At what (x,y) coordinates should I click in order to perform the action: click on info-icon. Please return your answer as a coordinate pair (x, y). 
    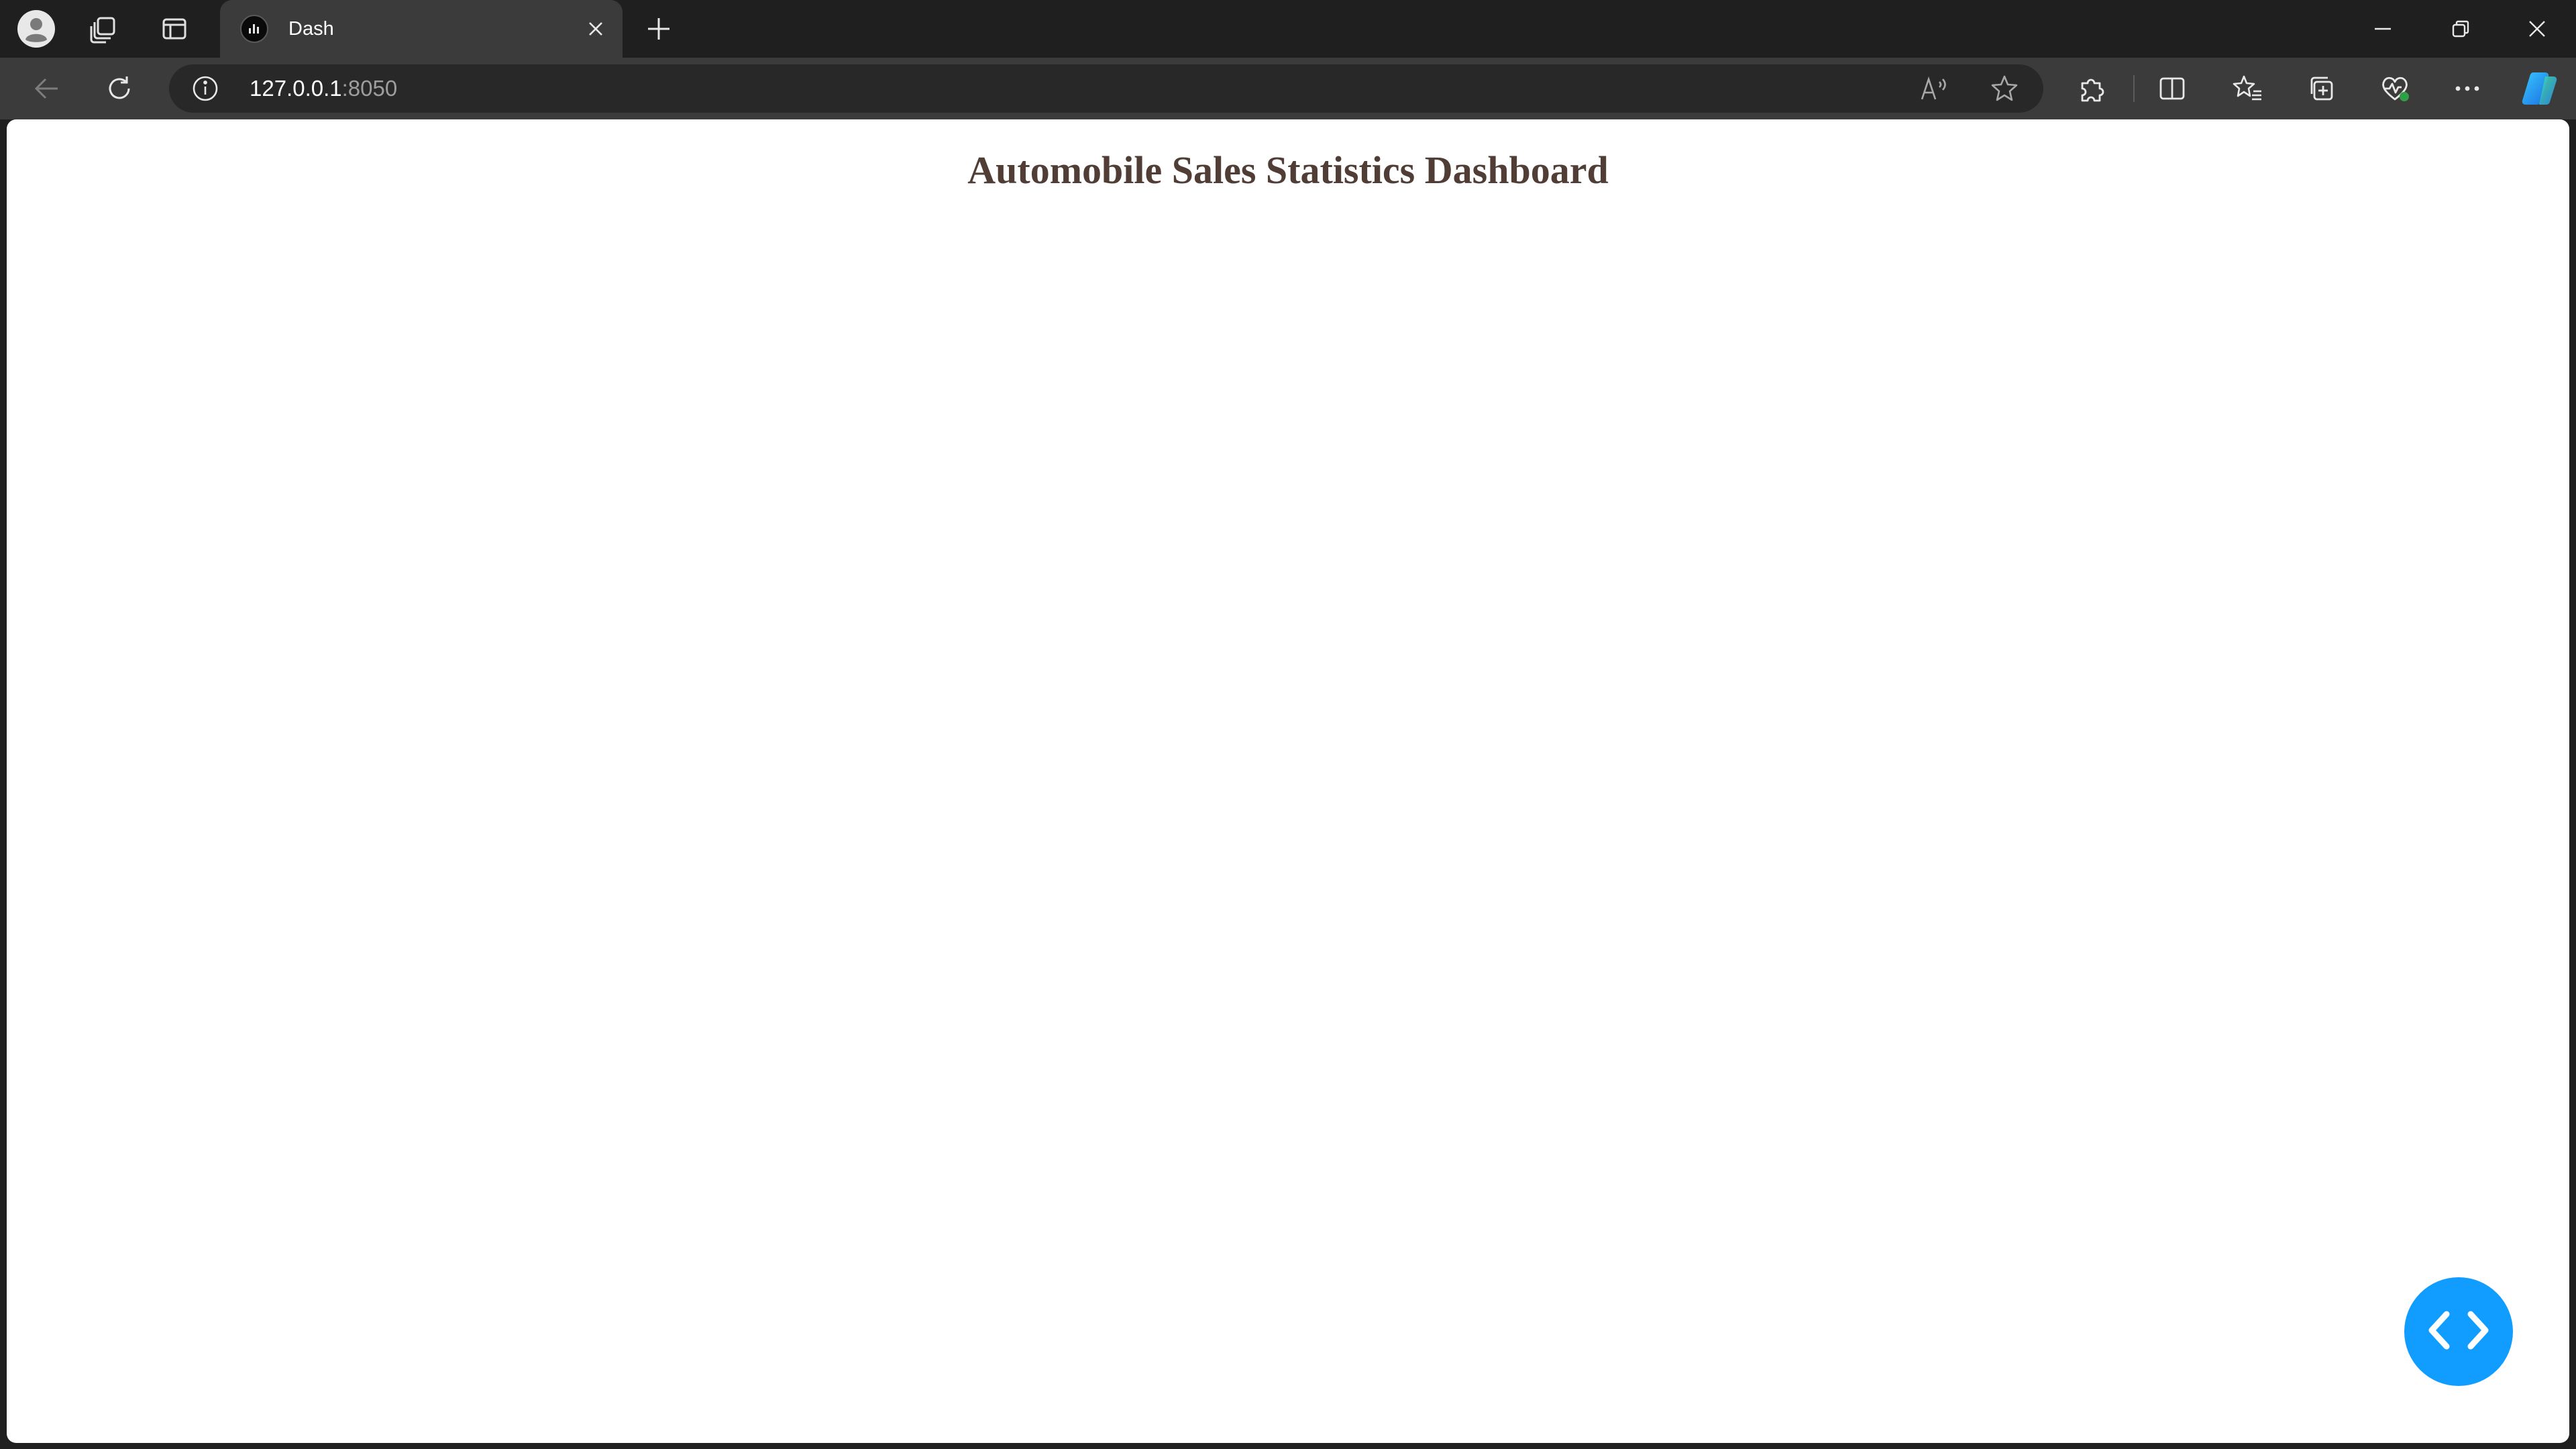
    Looking at the image, I should click on (205, 88).